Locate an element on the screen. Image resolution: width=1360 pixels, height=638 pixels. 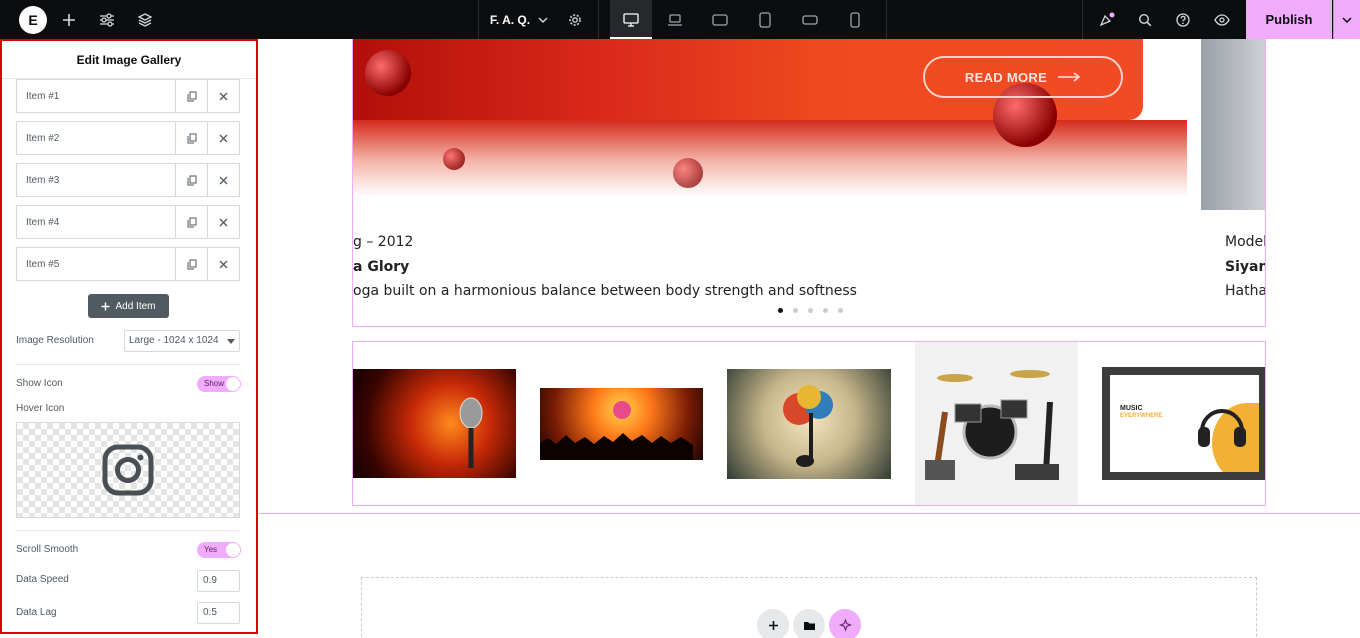
hover-icon-picker is located at coordinates (128, 470).